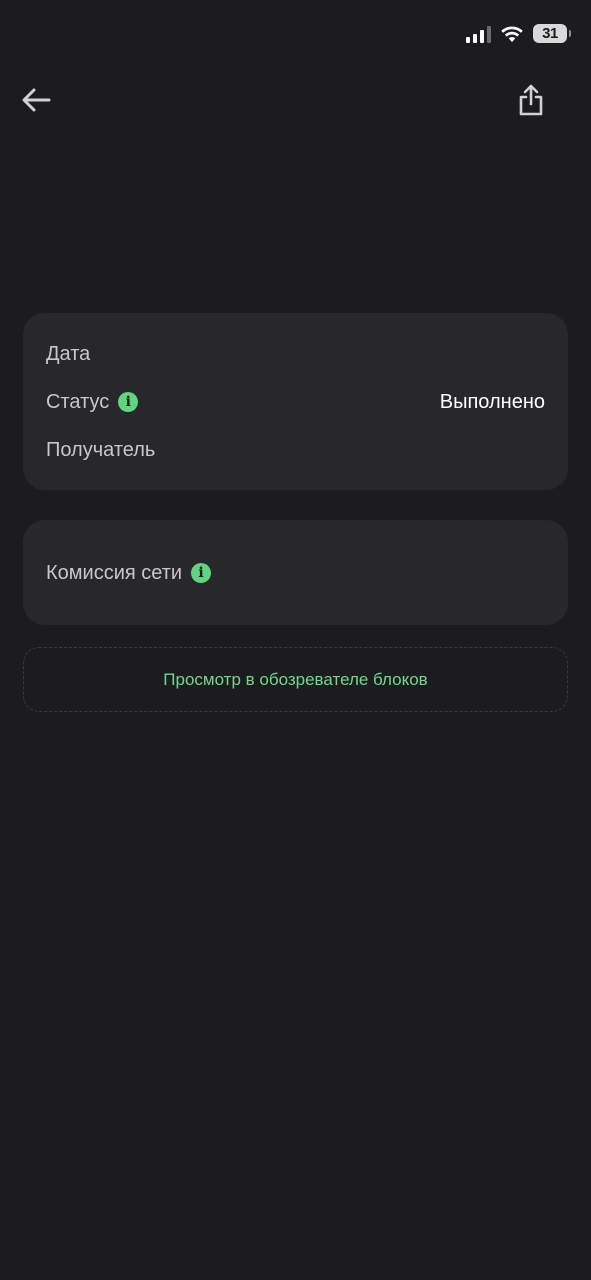 The image size is (591, 1280). What do you see at coordinates (512, 33) in the screenshot?
I see `wifi-icon` at bounding box center [512, 33].